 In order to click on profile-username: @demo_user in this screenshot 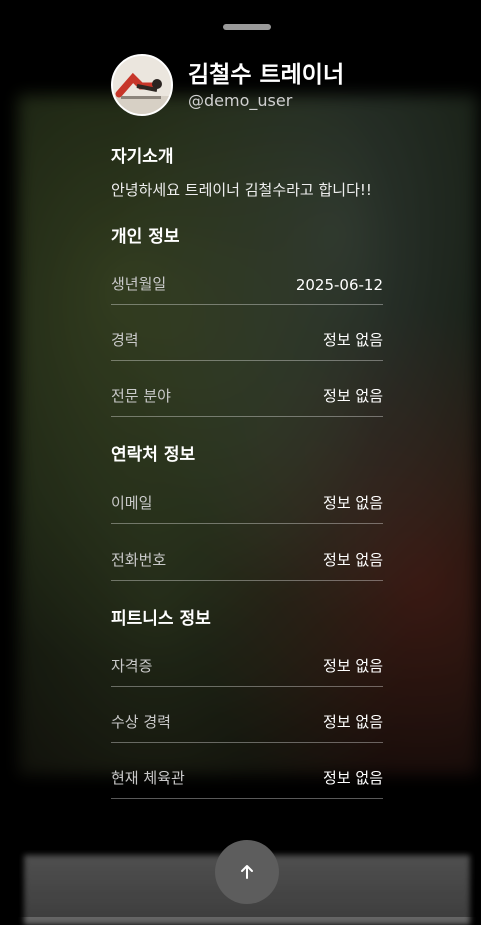, I will do `click(240, 100)`.